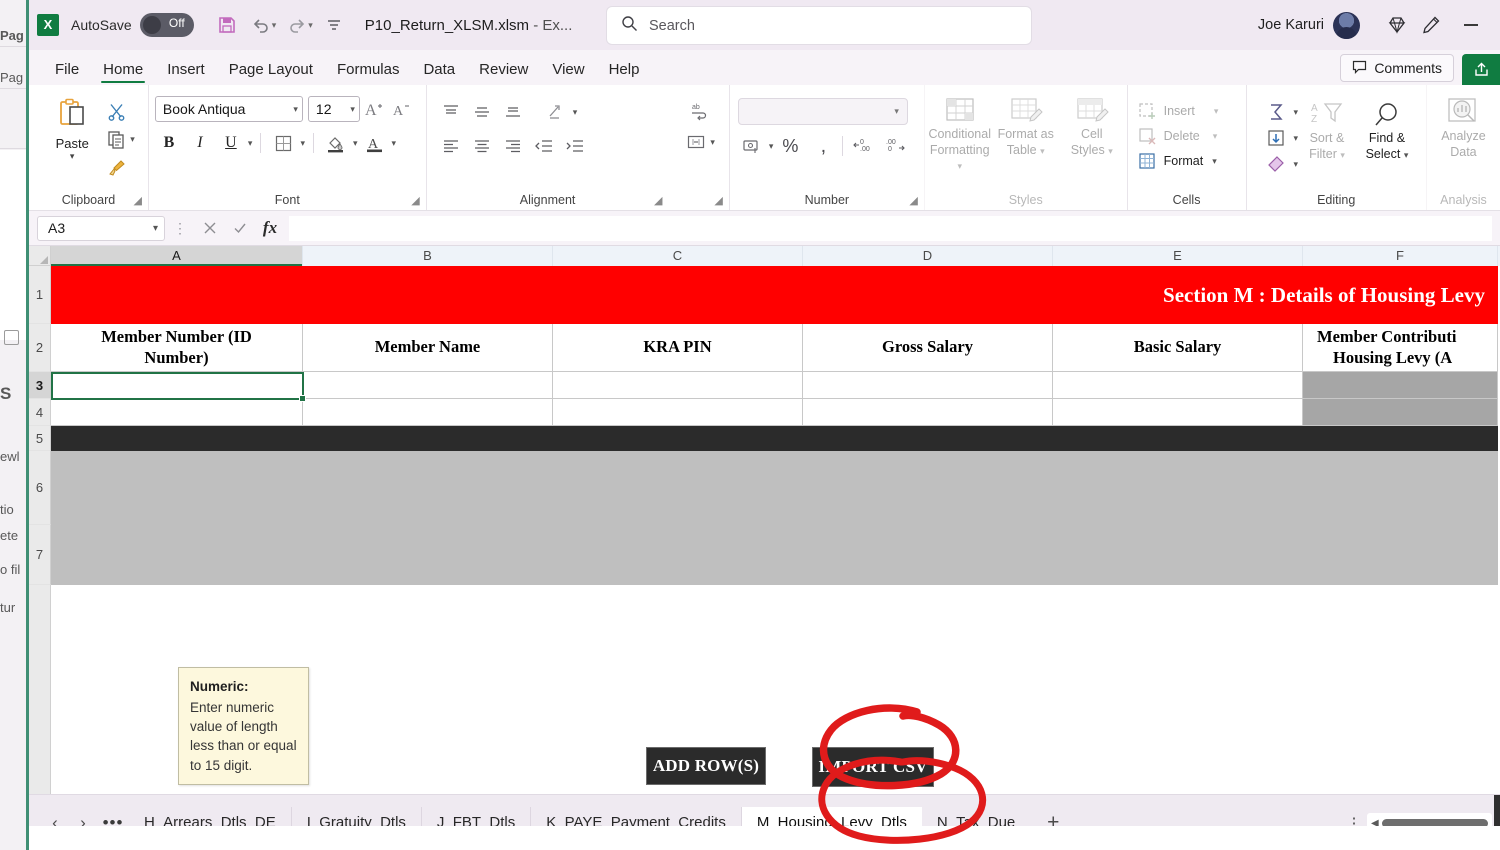 This screenshot has width=1500, height=850. What do you see at coordinates (333, 109) in the screenshot?
I see `font-size-combo: 12 ▾` at bounding box center [333, 109].